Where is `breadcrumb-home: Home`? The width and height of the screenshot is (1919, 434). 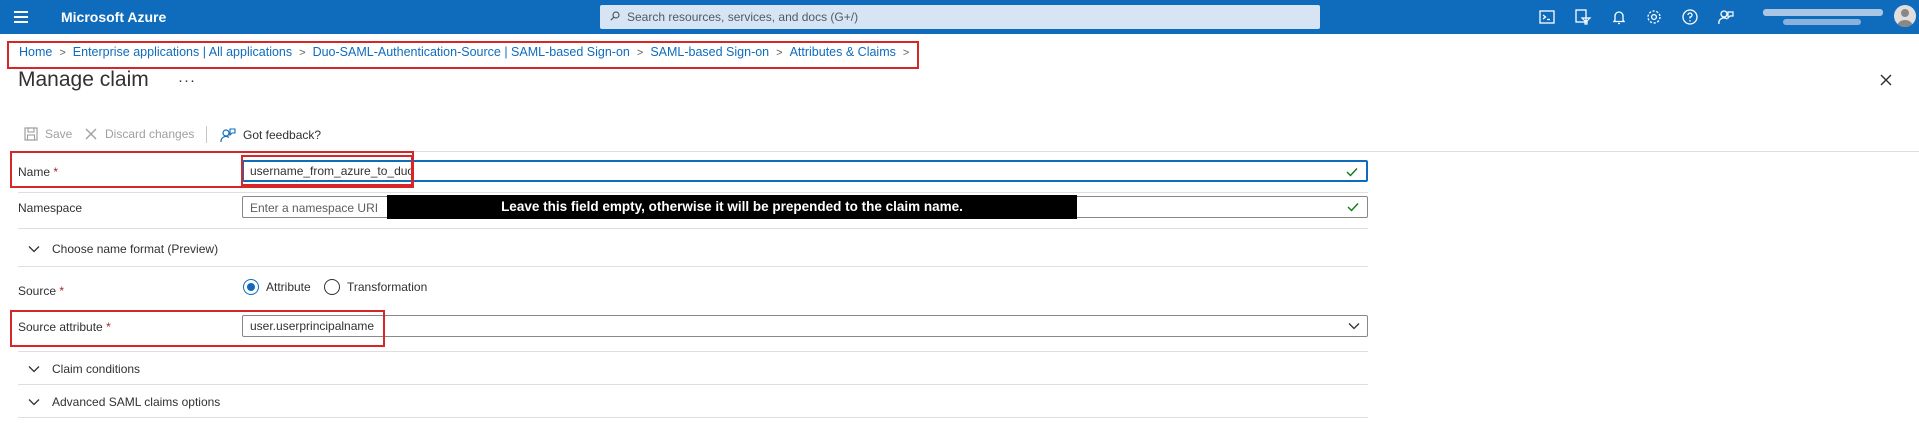
breadcrumb-home: Home is located at coordinates (35, 52).